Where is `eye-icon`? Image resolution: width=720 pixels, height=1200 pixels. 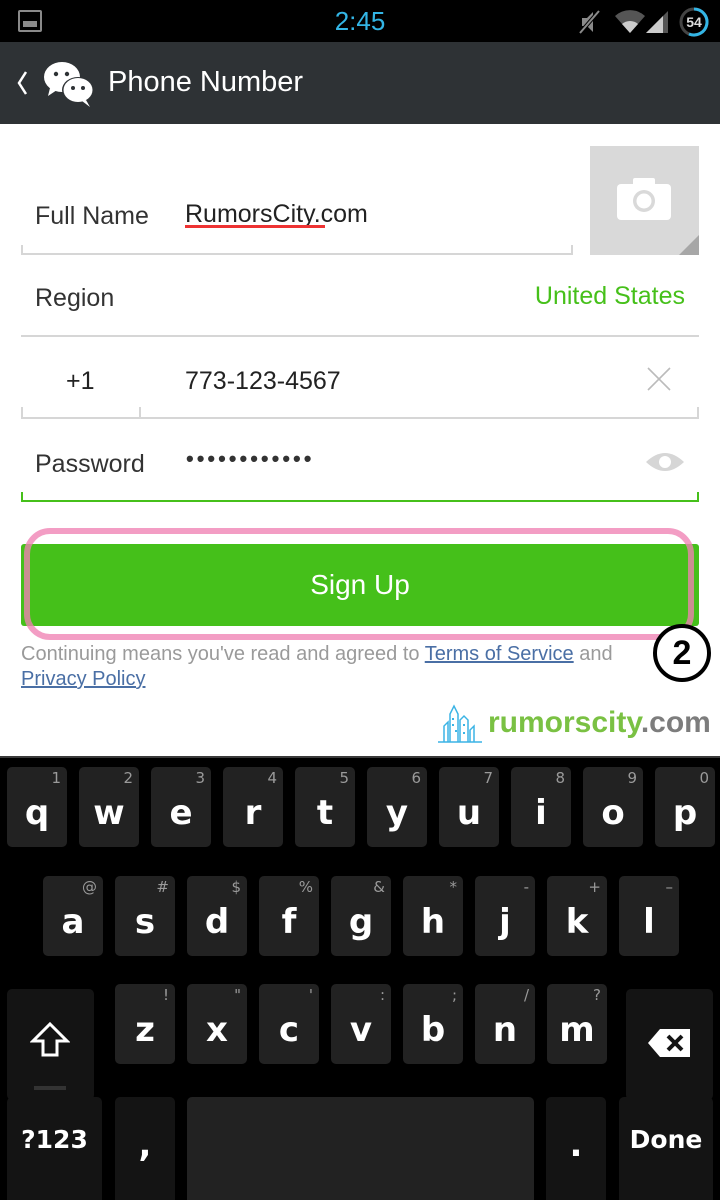 eye-icon is located at coordinates (665, 462).